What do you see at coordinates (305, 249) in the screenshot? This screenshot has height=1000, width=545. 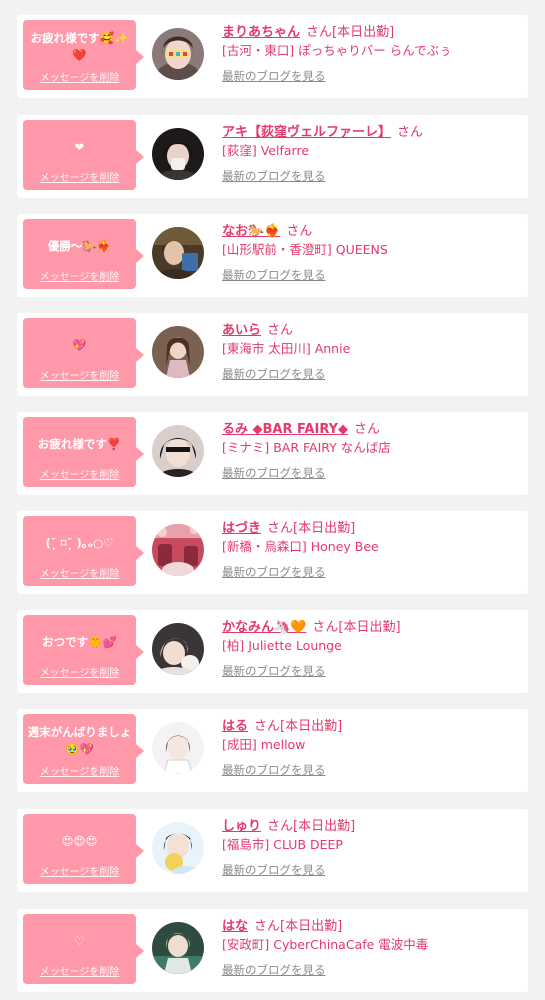 I see `shop-info: [山形駅前・香澄町] QUEENS` at bounding box center [305, 249].